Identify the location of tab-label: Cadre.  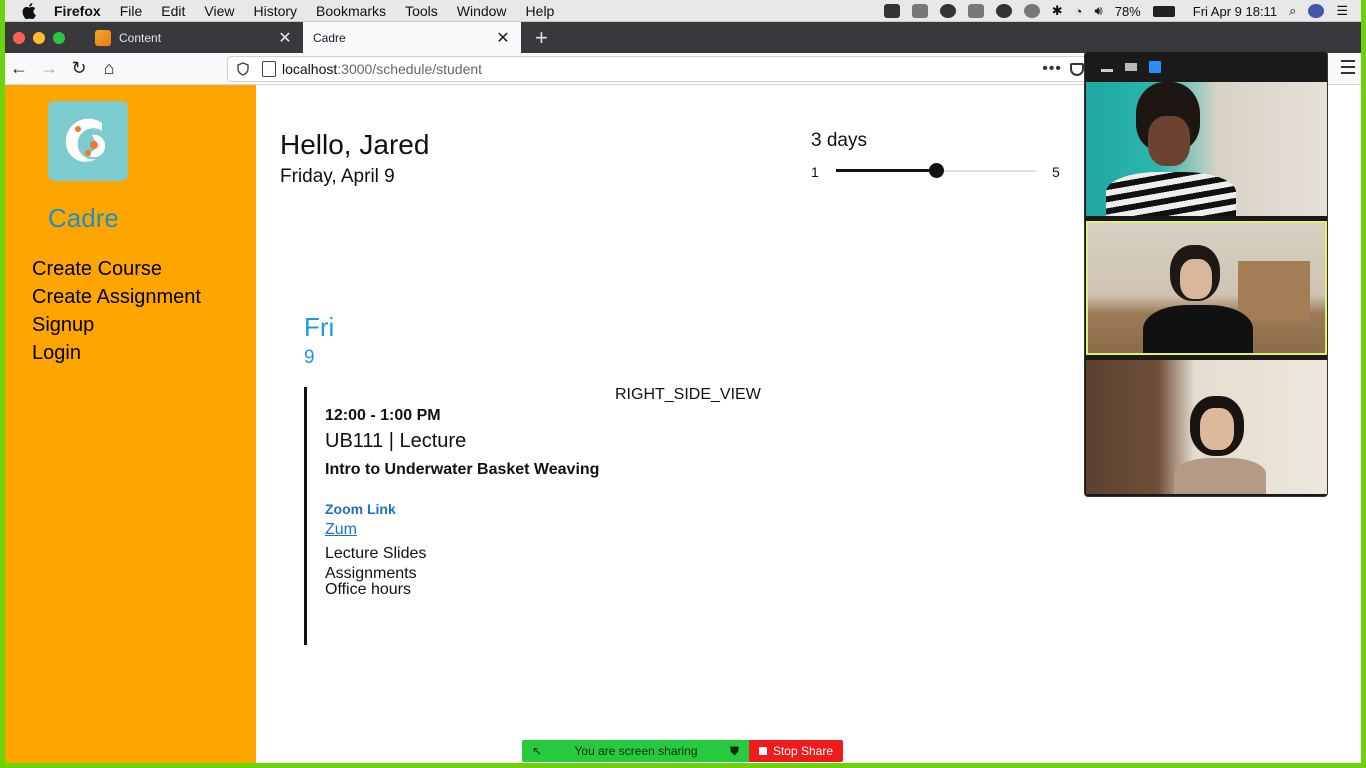
(329, 37).